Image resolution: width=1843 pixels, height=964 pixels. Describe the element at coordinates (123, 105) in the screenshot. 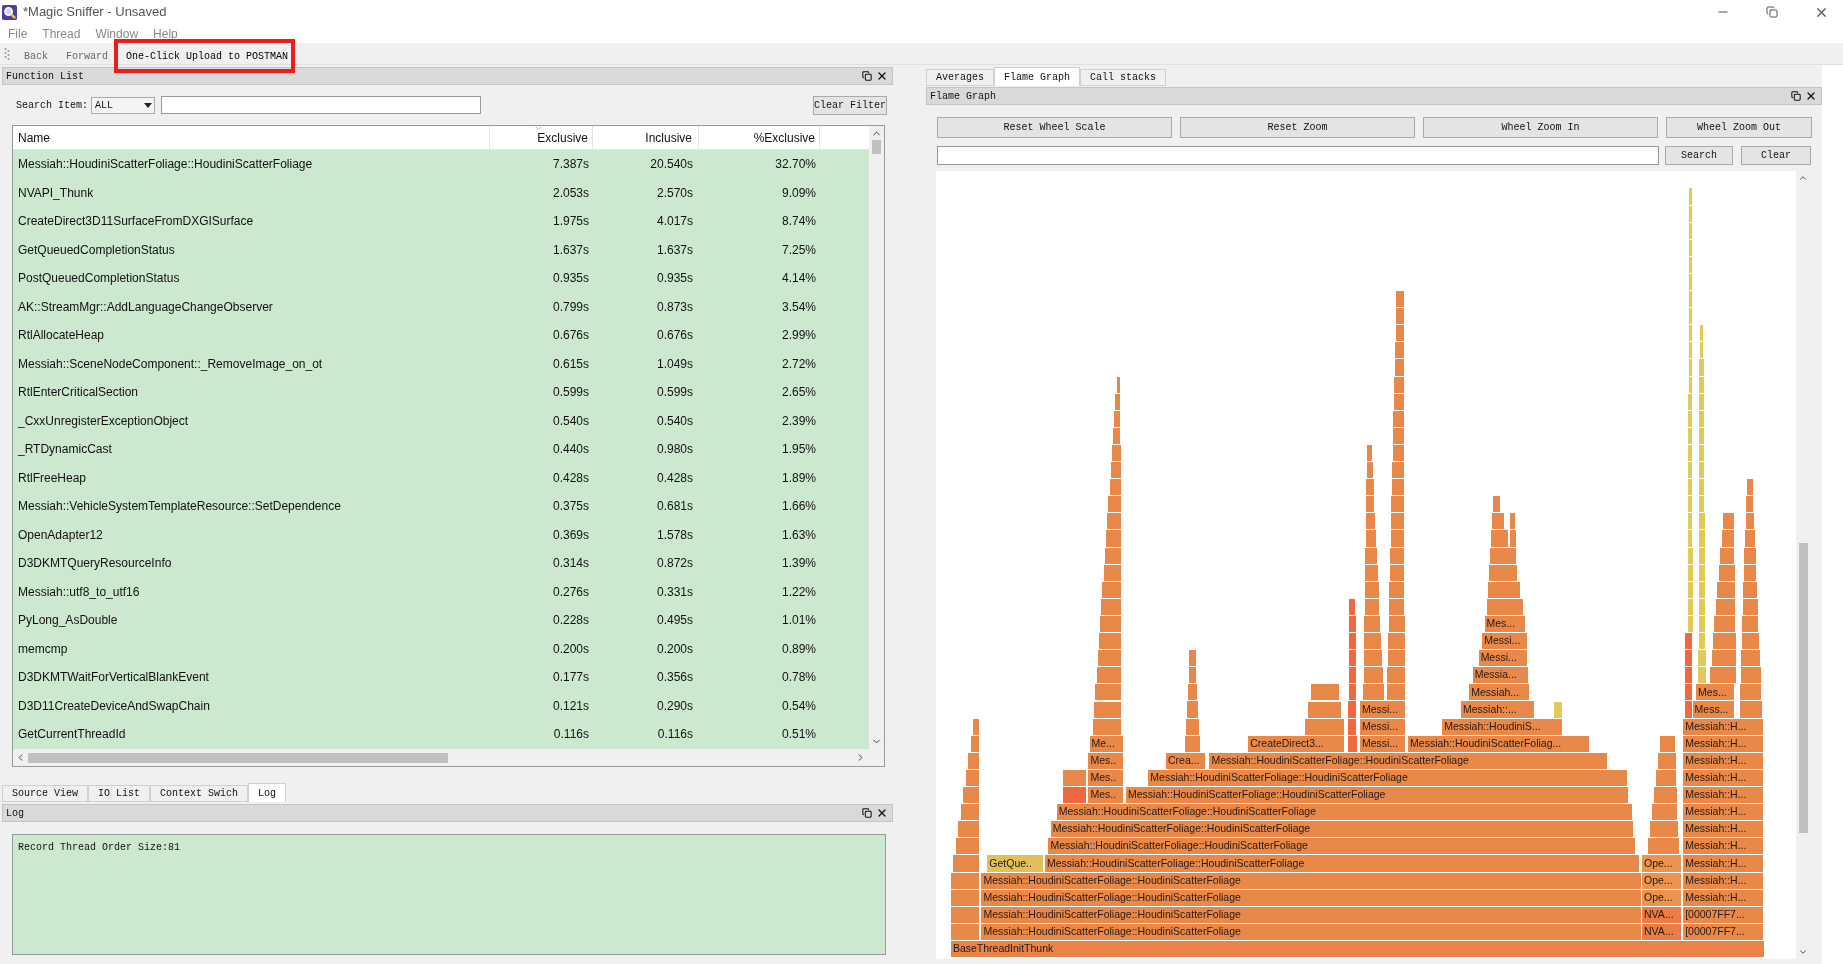

I see `scope-dropdown: ALL` at that location.